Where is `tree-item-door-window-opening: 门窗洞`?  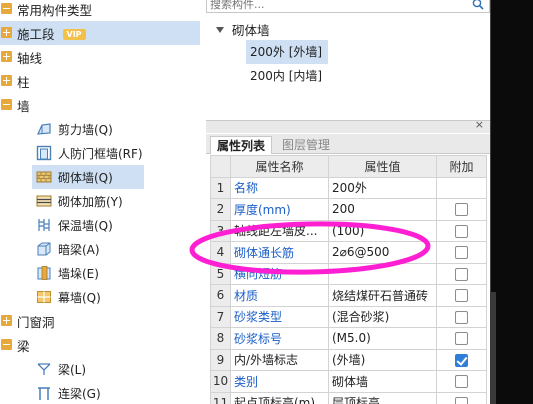 tree-item-door-window-opening: 门窗洞 is located at coordinates (100, 321).